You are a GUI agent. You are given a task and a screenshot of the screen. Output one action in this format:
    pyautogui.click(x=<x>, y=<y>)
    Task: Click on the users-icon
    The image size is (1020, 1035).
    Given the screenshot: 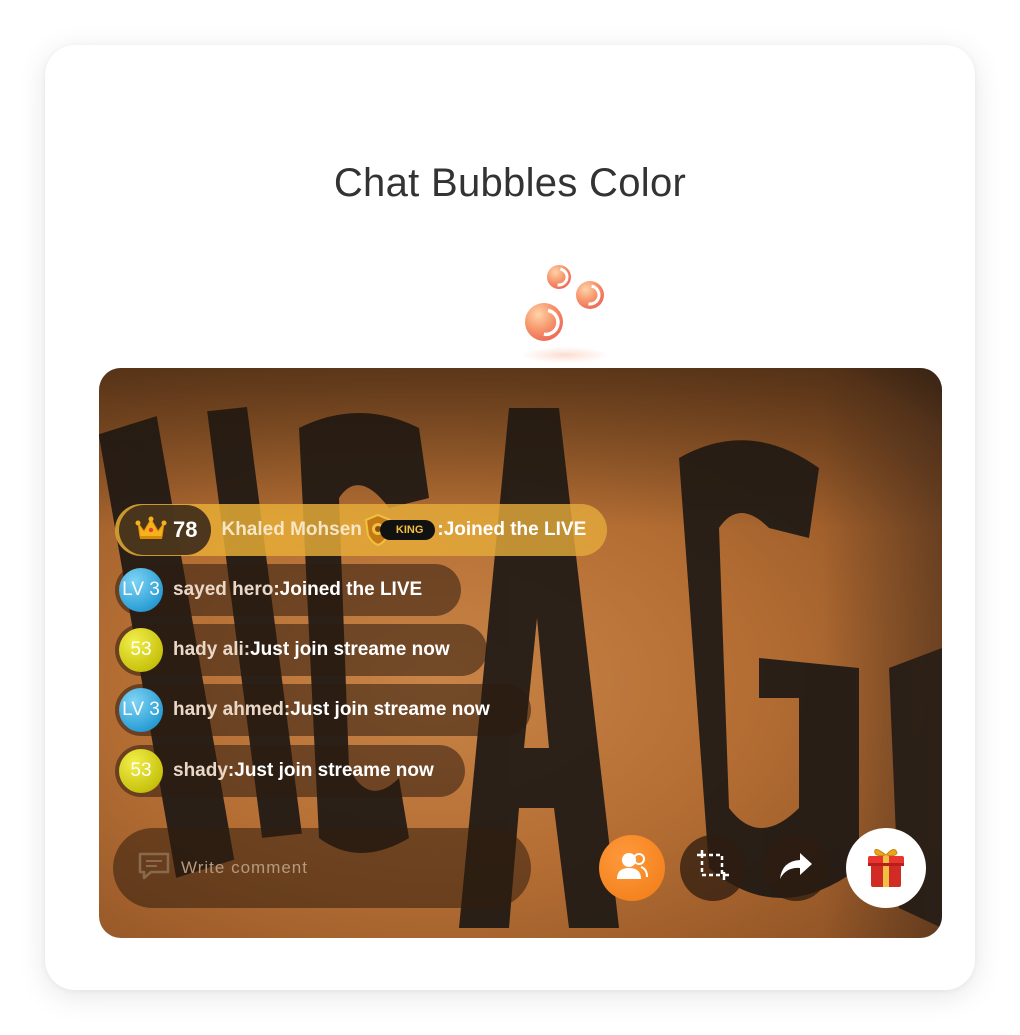 What is the action you would take?
    pyautogui.click(x=632, y=868)
    